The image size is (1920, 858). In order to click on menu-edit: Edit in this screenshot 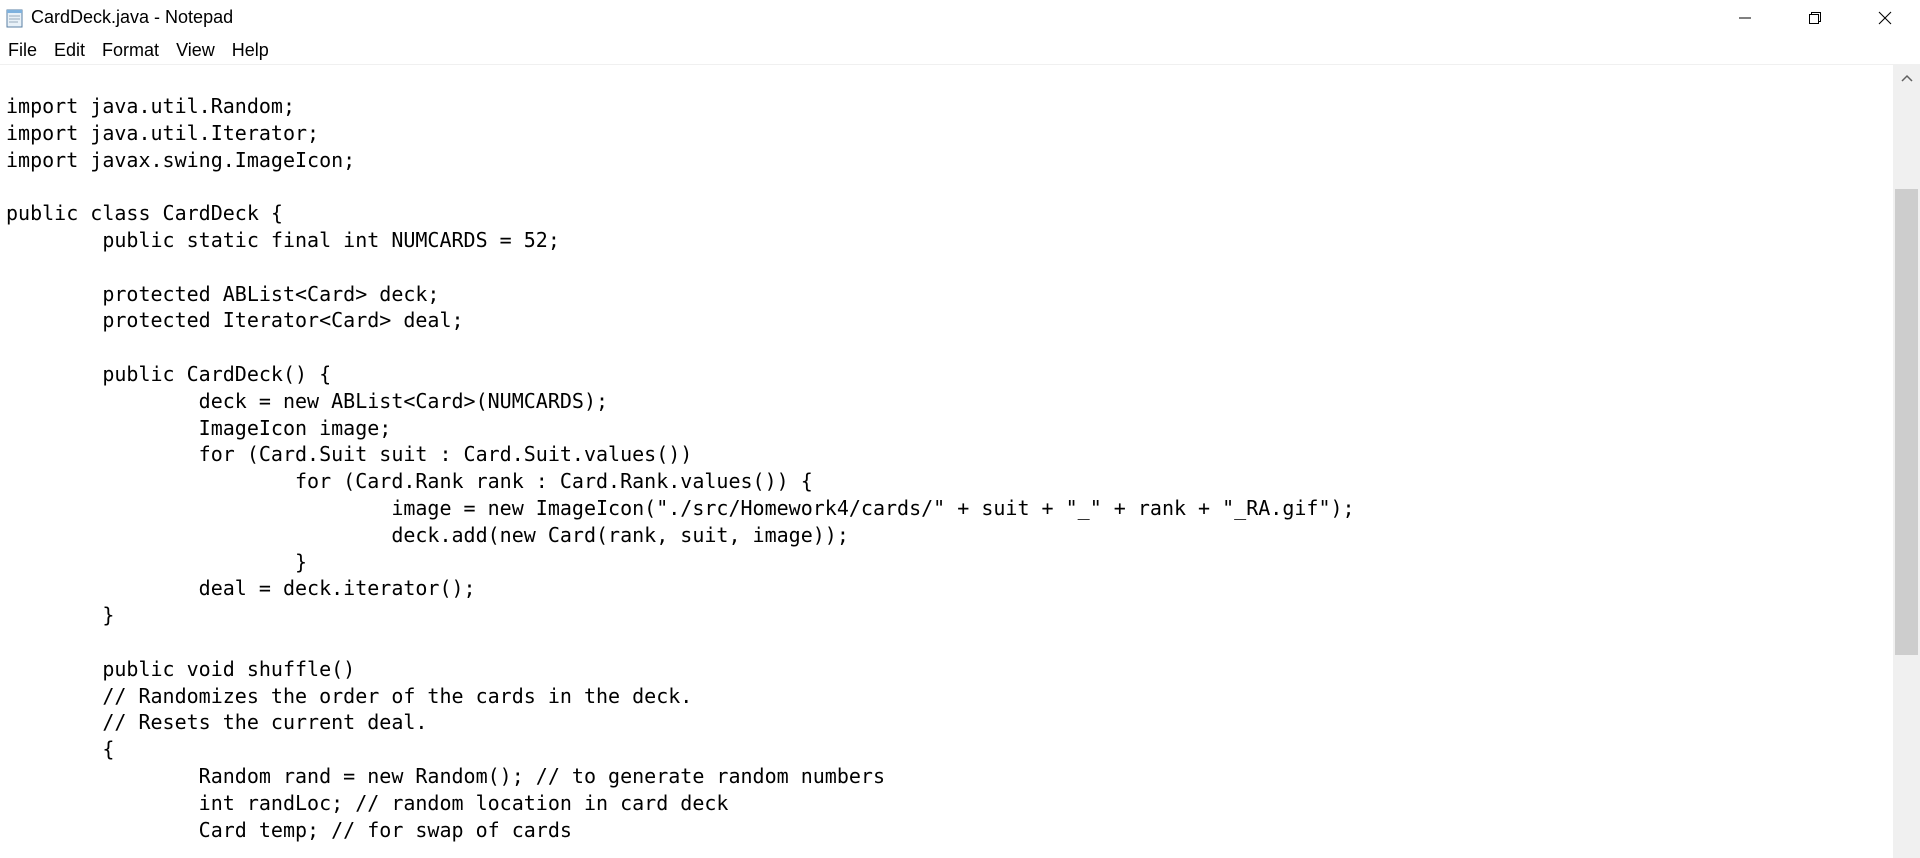, I will do `click(70, 50)`.